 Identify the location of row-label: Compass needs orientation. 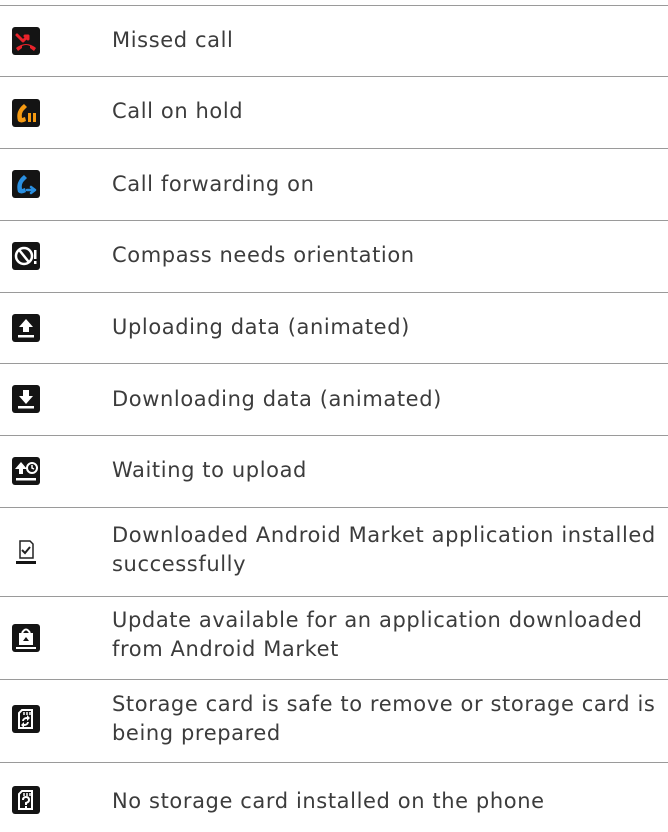
(263, 255).